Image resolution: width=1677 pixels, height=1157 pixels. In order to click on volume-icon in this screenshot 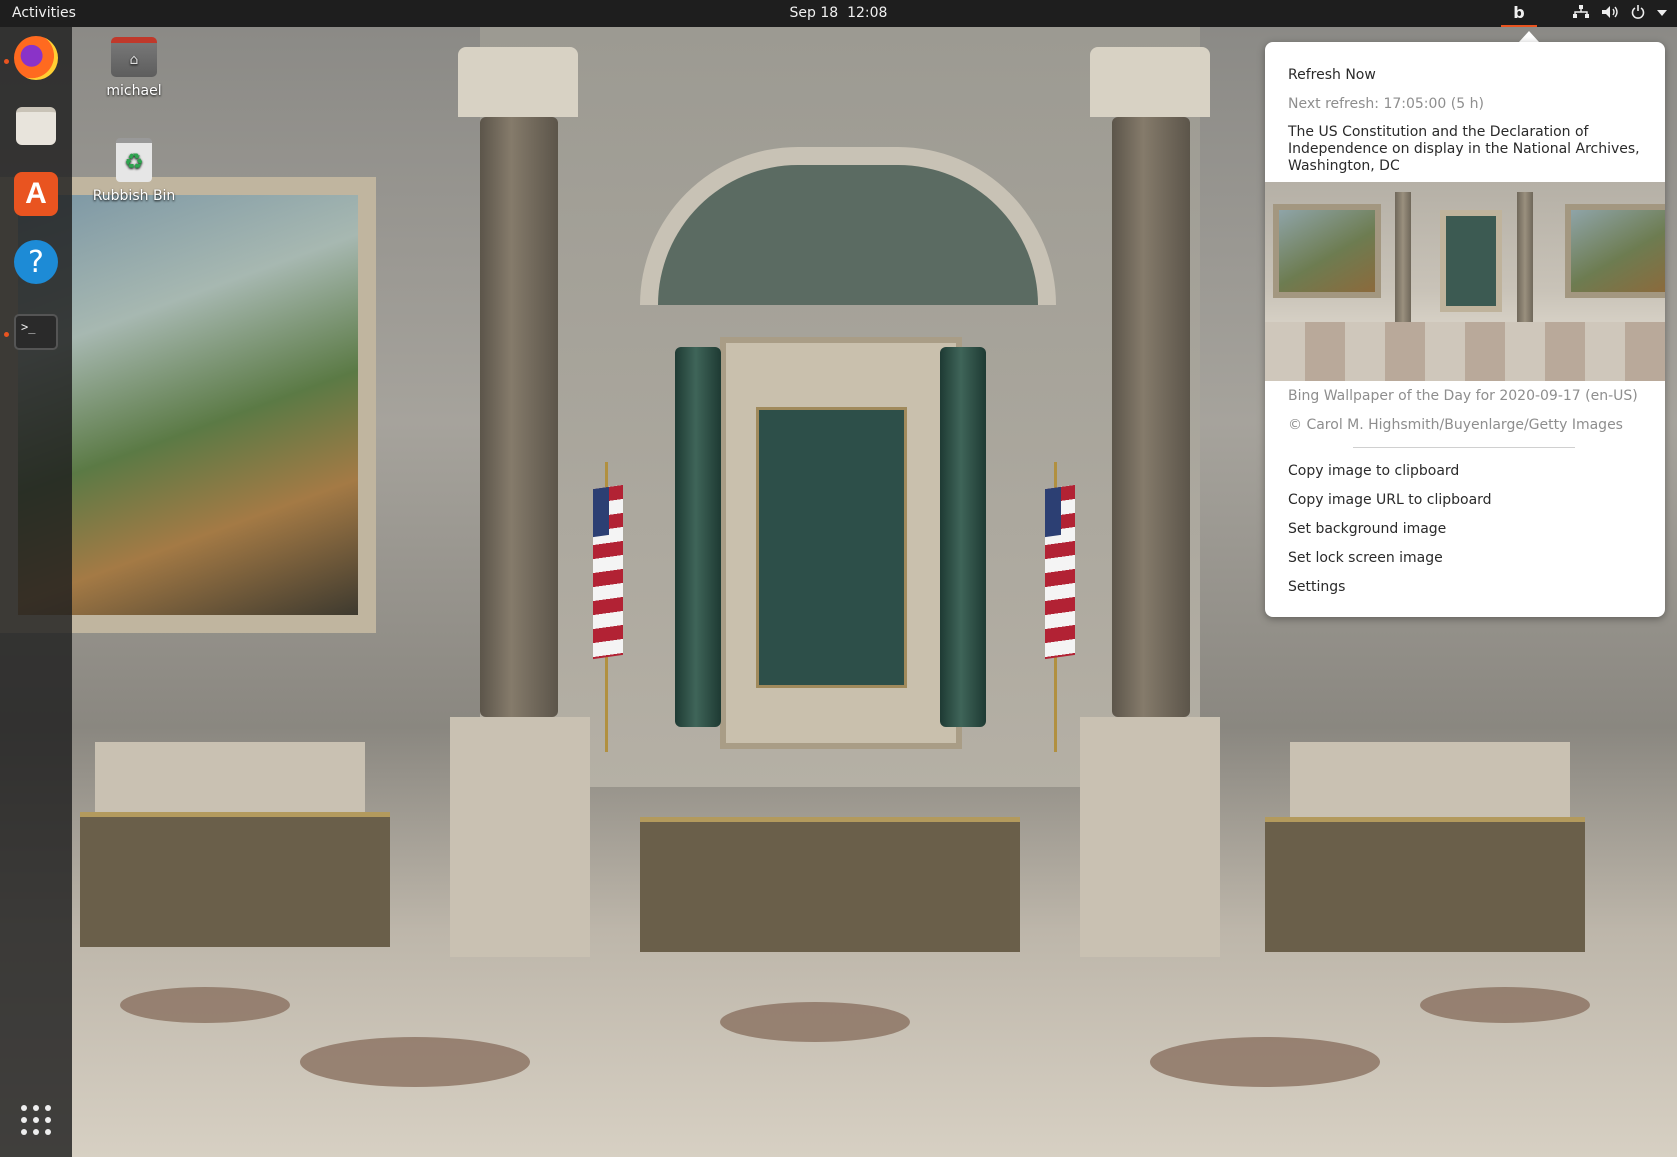, I will do `click(1610, 14)`.